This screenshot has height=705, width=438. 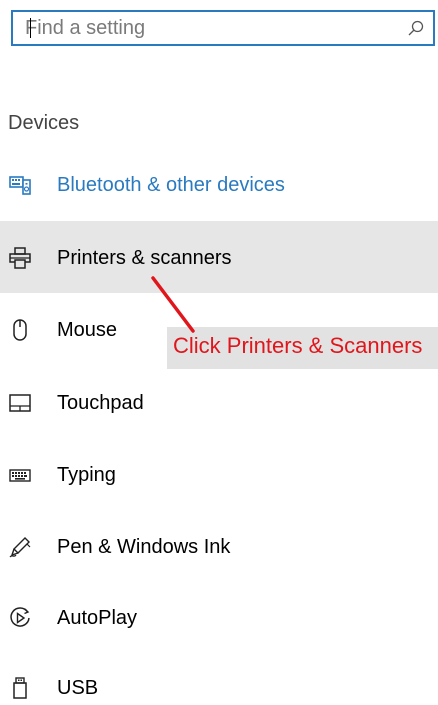 I want to click on autoplay-icon, so click(x=20, y=617).